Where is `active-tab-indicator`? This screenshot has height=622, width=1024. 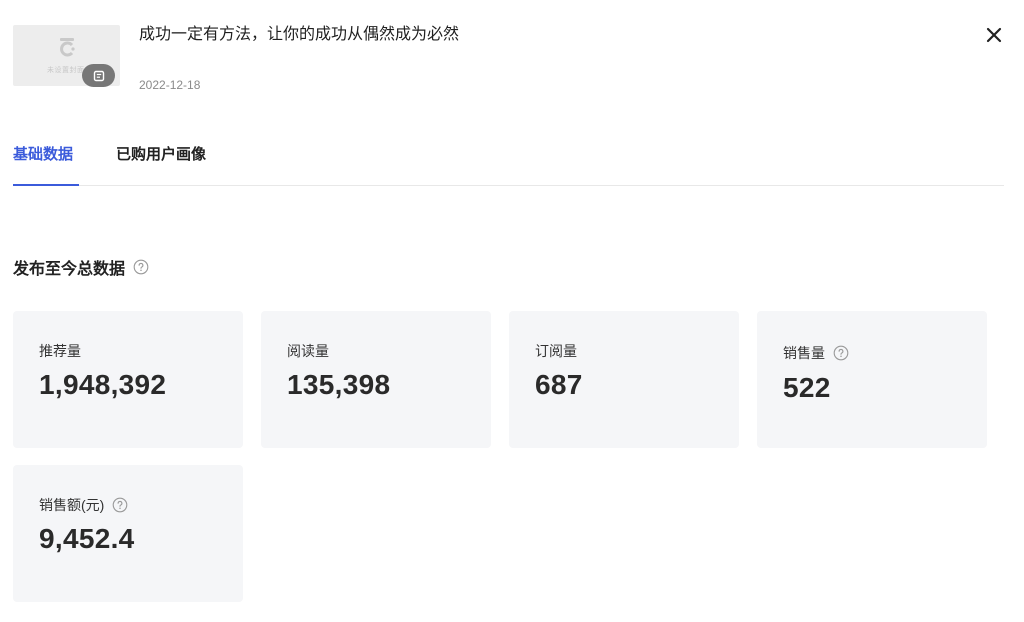 active-tab-indicator is located at coordinates (46, 185).